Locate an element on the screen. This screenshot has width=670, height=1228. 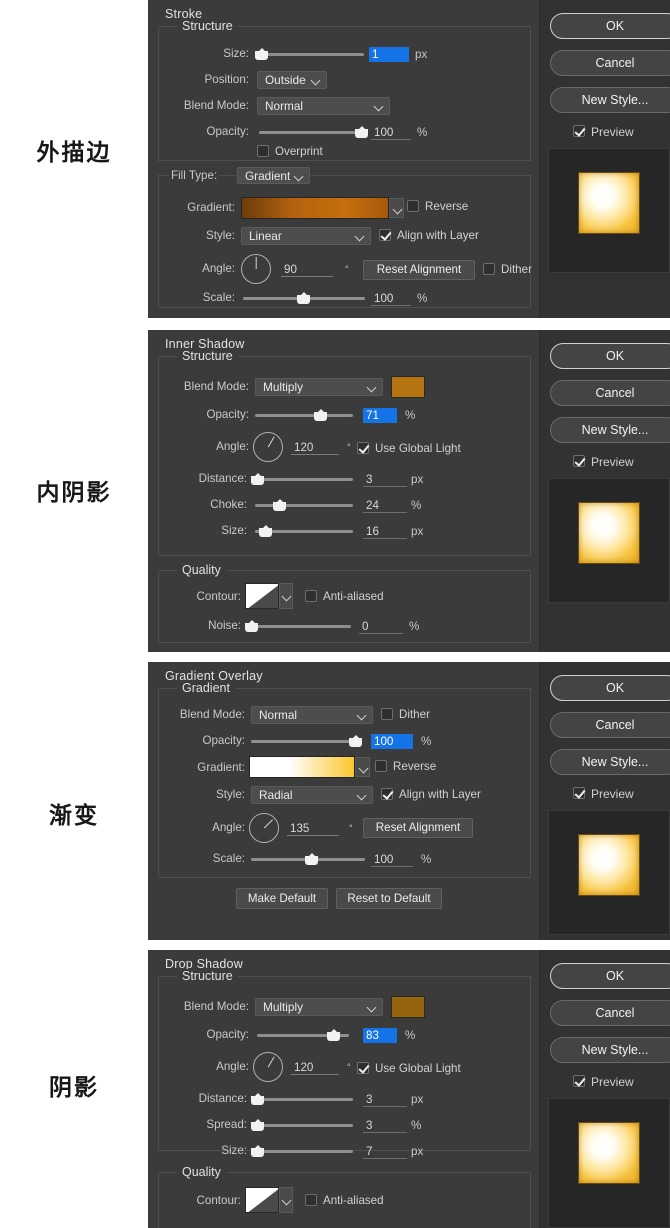
style-dropdown: Radial is located at coordinates (312, 795).